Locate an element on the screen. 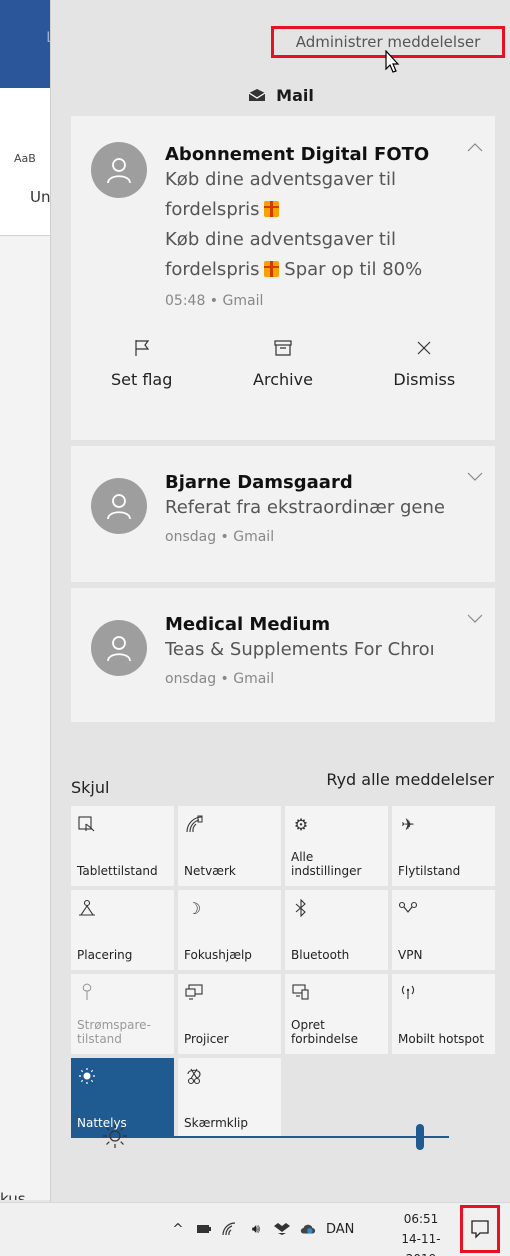 Image resolution: width=510 pixels, height=1256 pixels. set-flag-label: Set flag is located at coordinates (141, 379).